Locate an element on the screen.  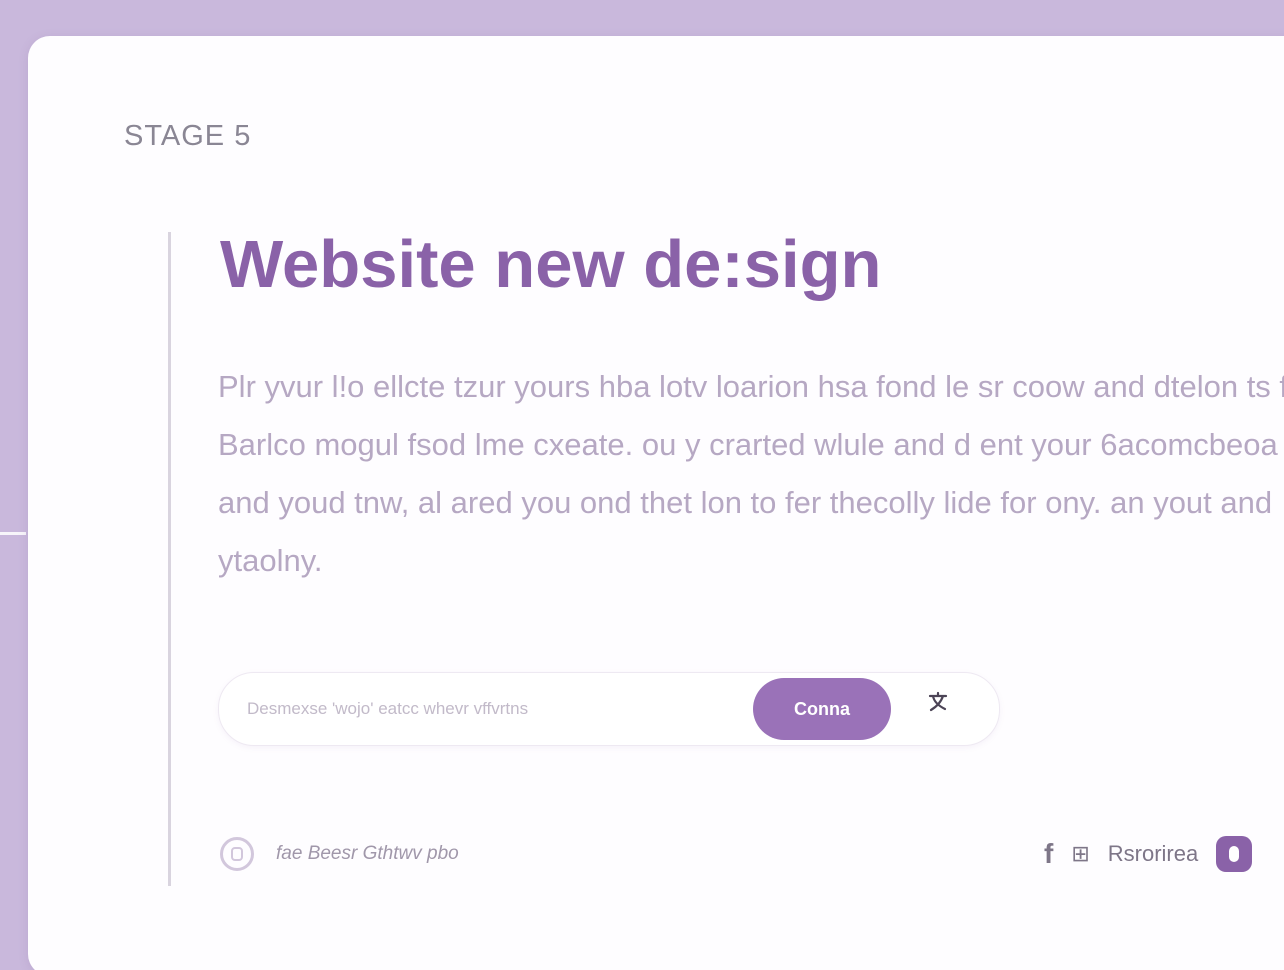
page-title: Website new de:sign is located at coordinates (551, 264).